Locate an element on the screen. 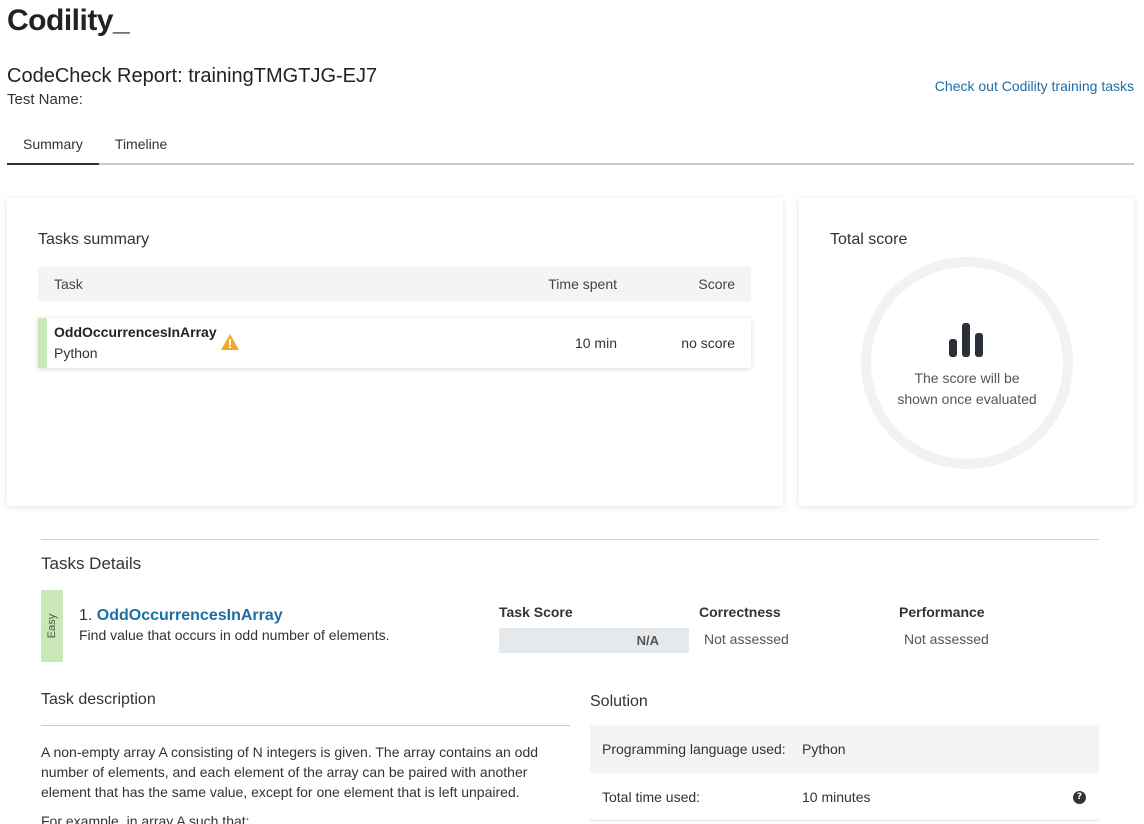 The image size is (1144, 824). solution-language-row: Programming language used: Python is located at coordinates (844, 749).